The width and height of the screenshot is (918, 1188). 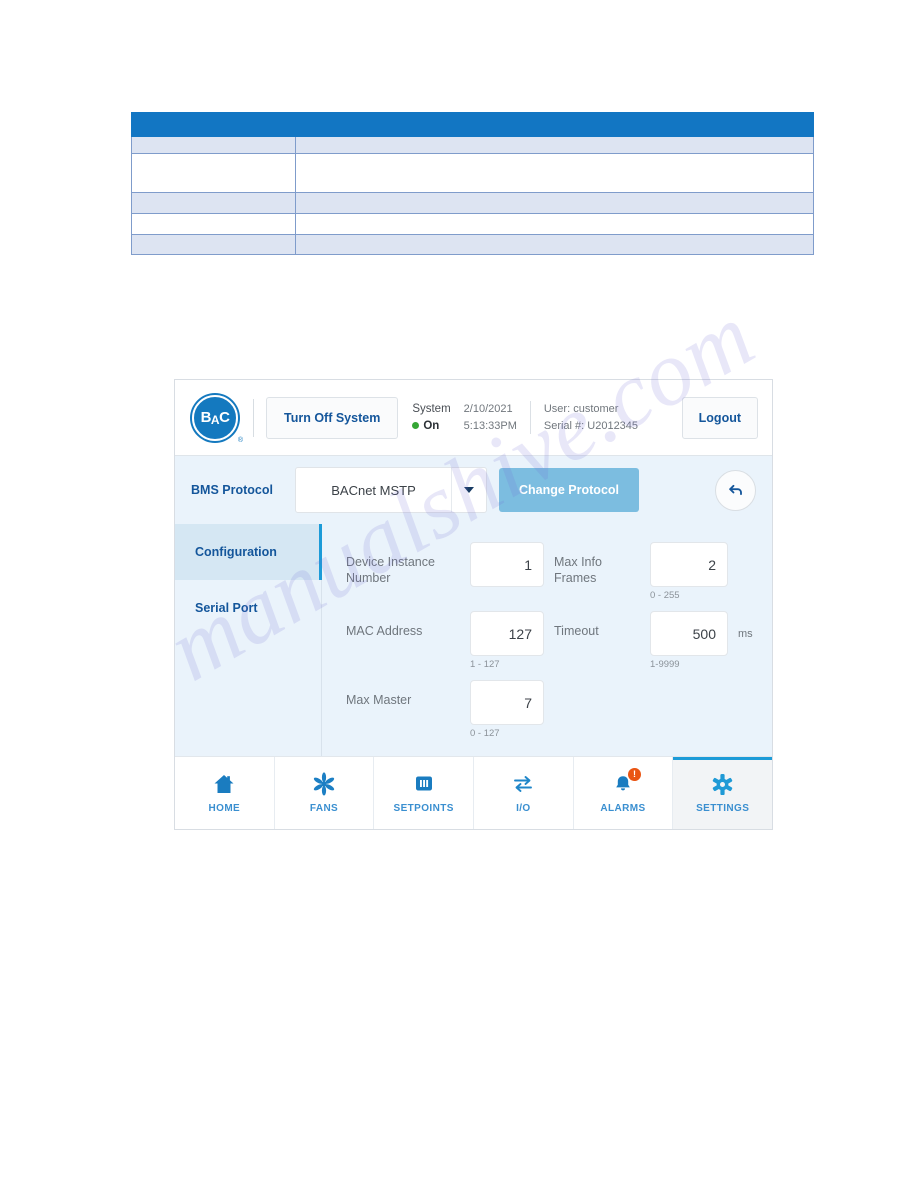 I want to click on nav-item-io: I/O, so click(x=524, y=793).